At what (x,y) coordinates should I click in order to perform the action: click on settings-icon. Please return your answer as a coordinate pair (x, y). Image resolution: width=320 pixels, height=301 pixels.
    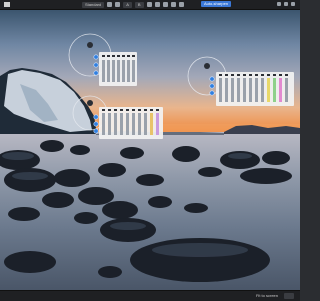
    Looking at the image, I should click on (279, 4).